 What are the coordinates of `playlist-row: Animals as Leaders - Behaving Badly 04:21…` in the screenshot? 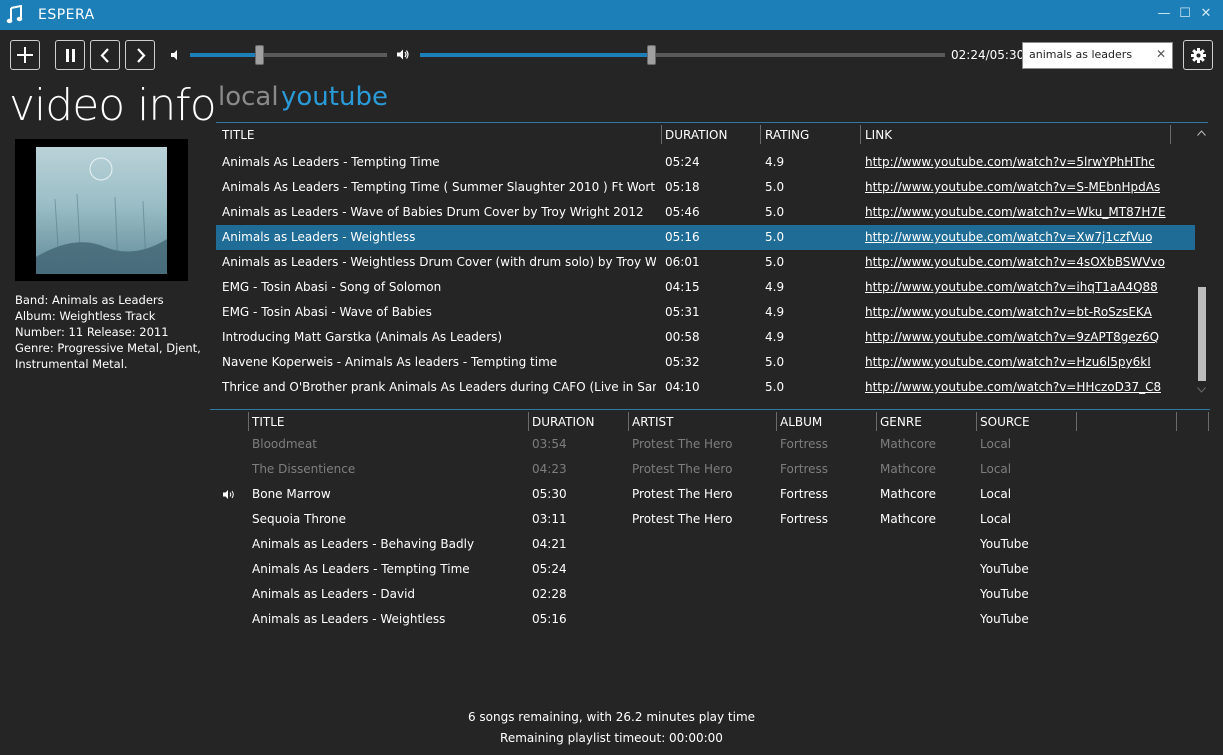 It's located at (711, 544).